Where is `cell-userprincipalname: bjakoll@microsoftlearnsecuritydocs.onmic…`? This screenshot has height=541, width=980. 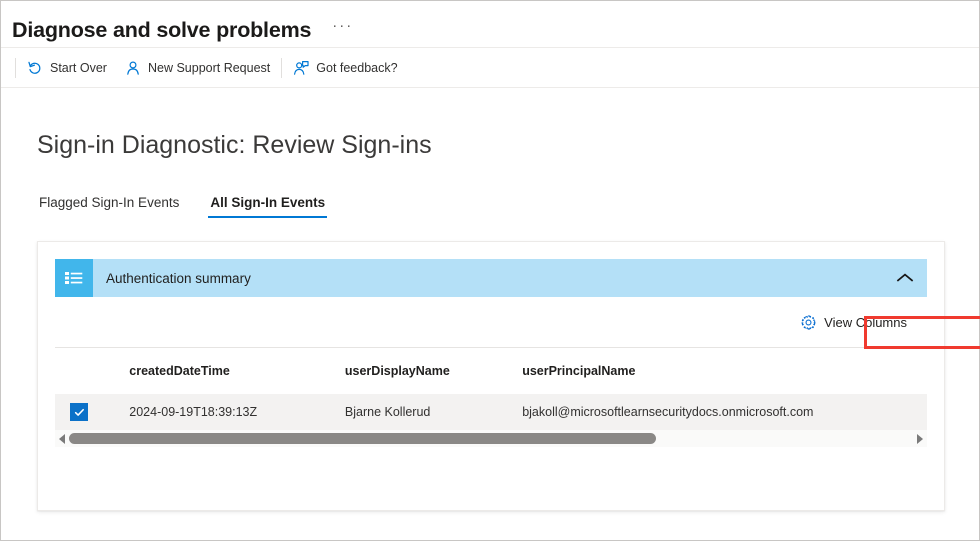 cell-userprincipalname: bjakoll@microsoftlearnsecuritydocs.onmic… is located at coordinates (724, 412).